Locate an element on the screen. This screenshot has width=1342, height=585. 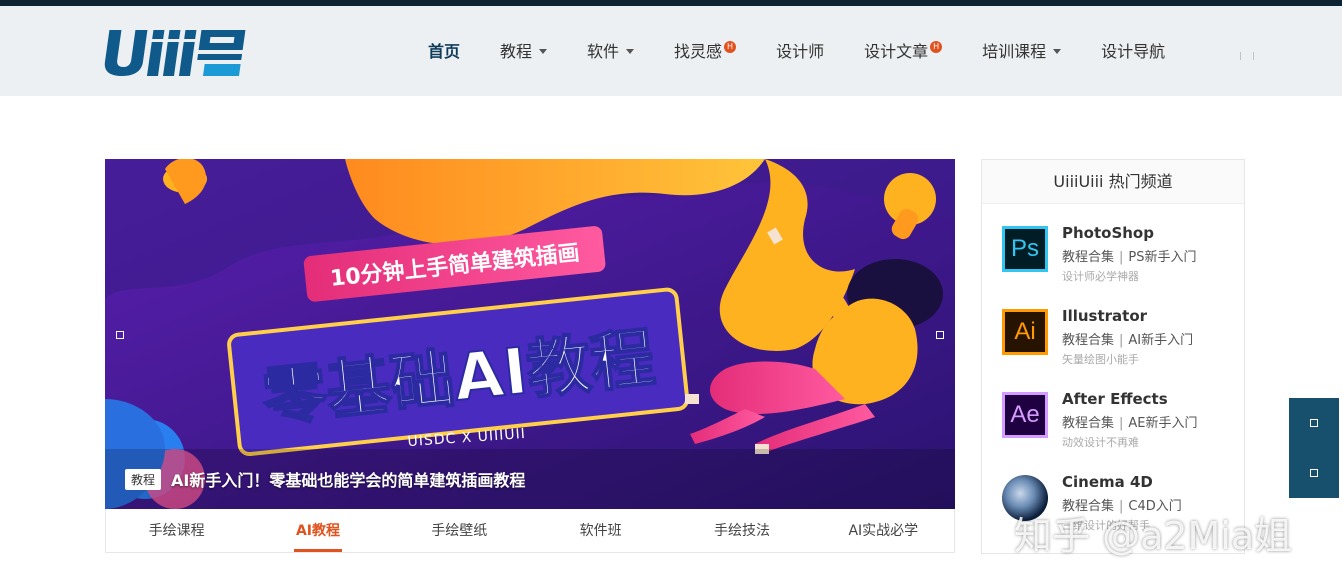
nav-more-icon is located at coordinates (1247, 56).